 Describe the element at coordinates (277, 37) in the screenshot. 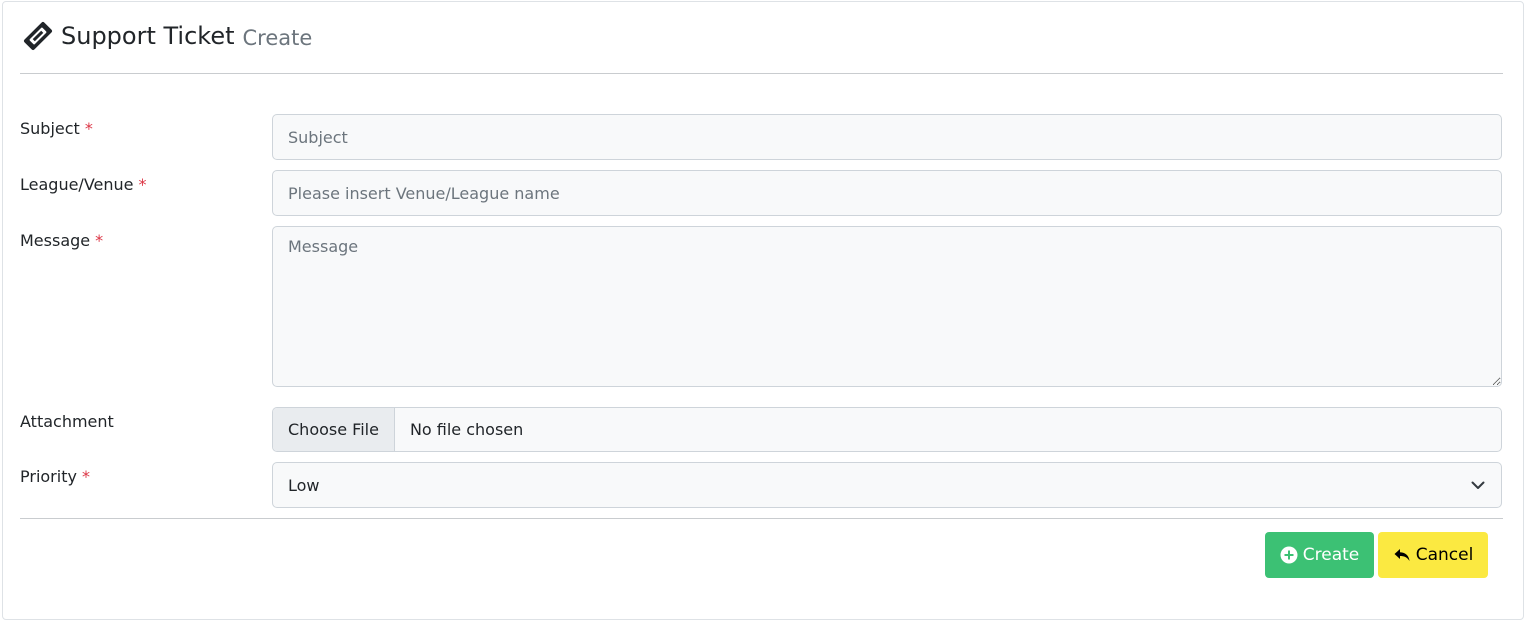

I see `page-subtitle: Create` at that location.